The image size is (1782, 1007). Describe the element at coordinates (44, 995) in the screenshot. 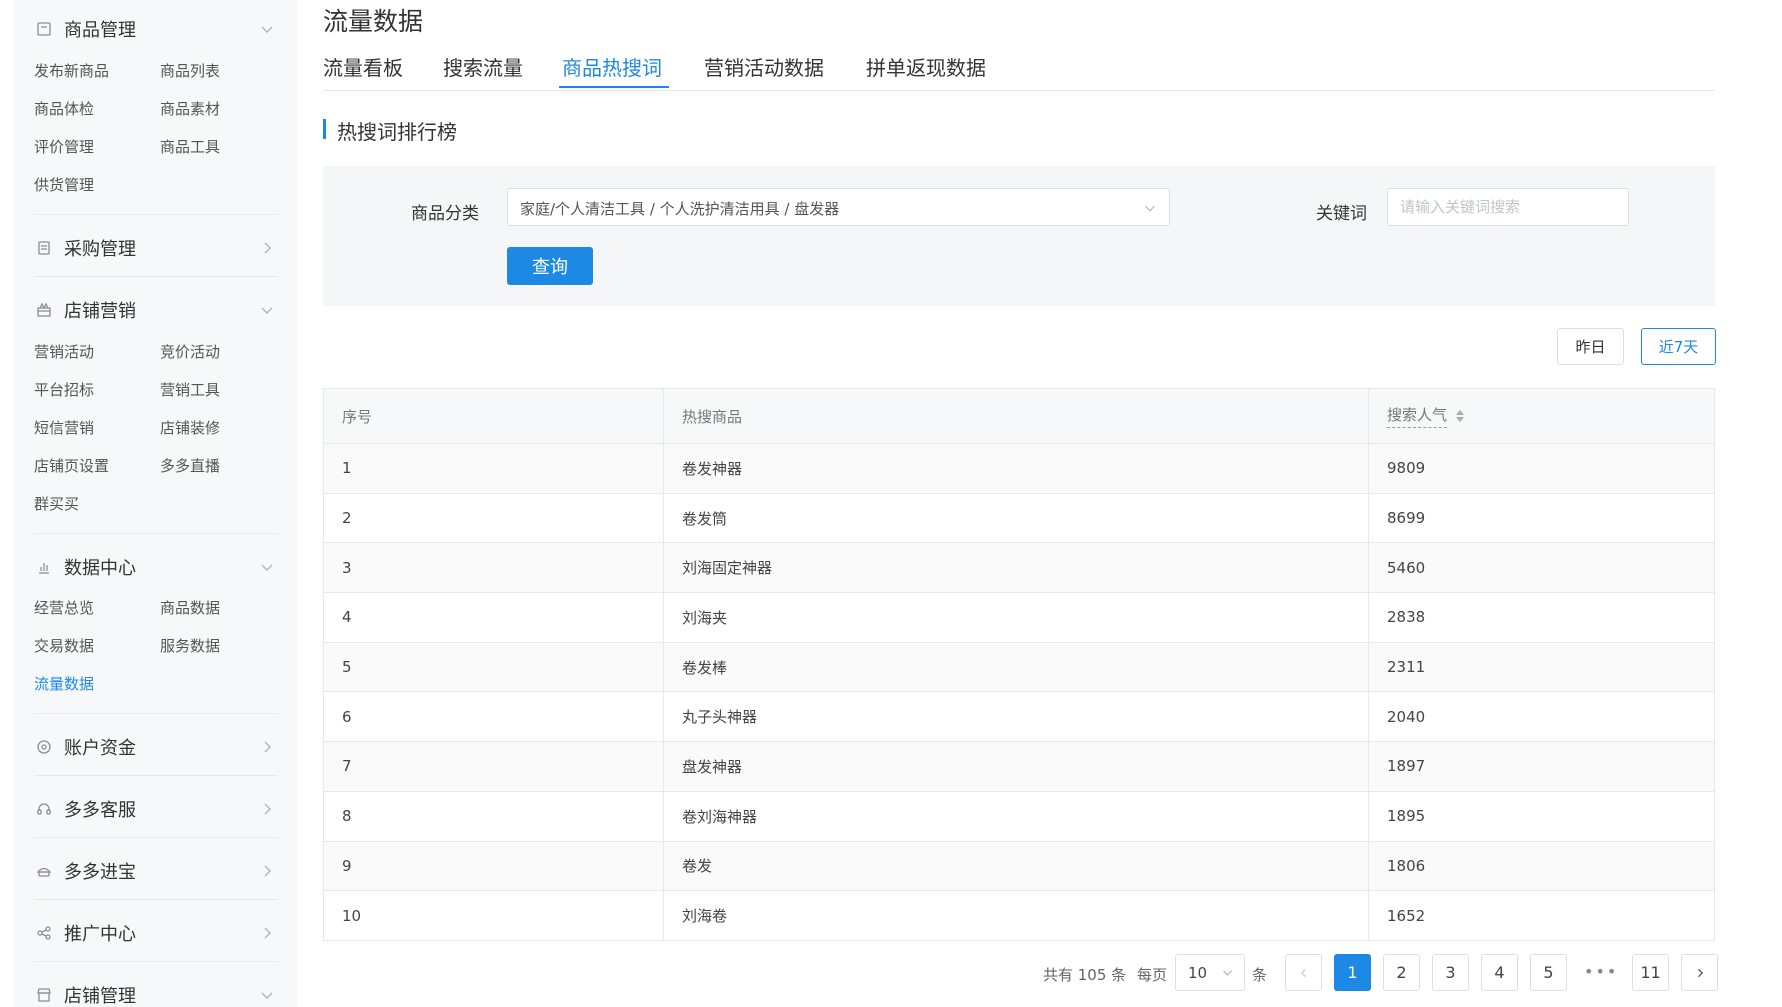

I see `store-icon` at that location.